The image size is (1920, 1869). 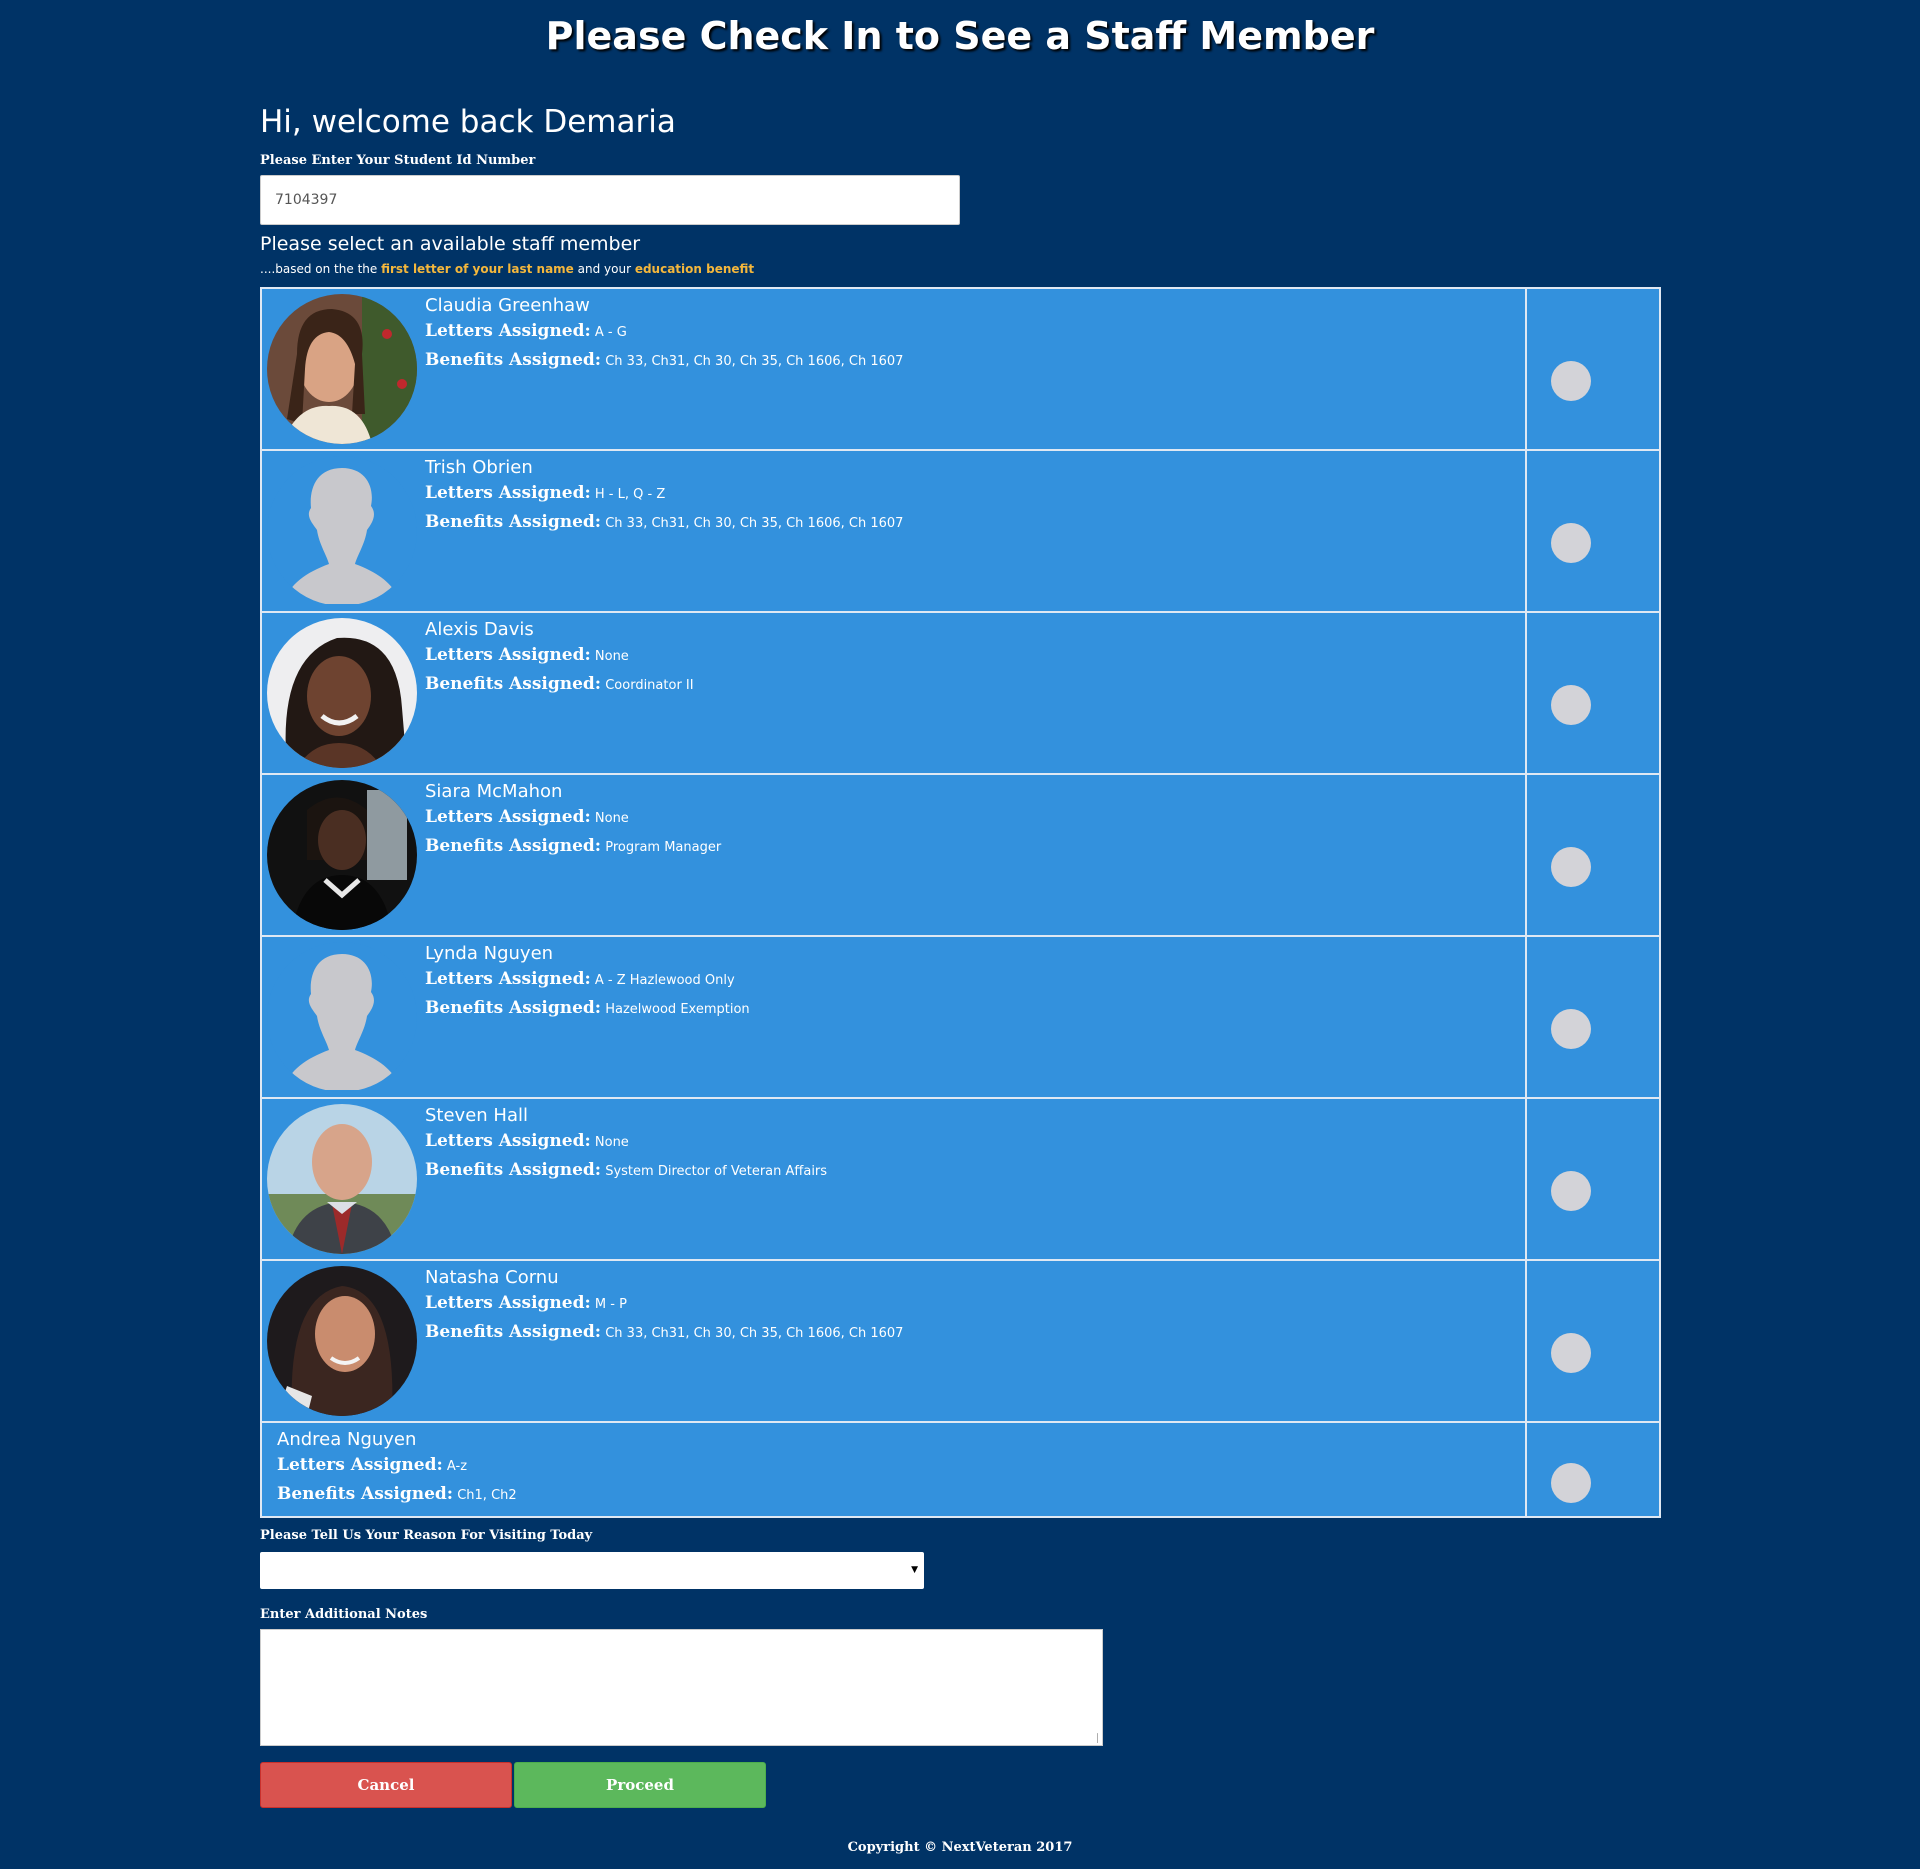 I want to click on benefits-assigned: Benefits Assigned: Program Manager, so click(x=573, y=847).